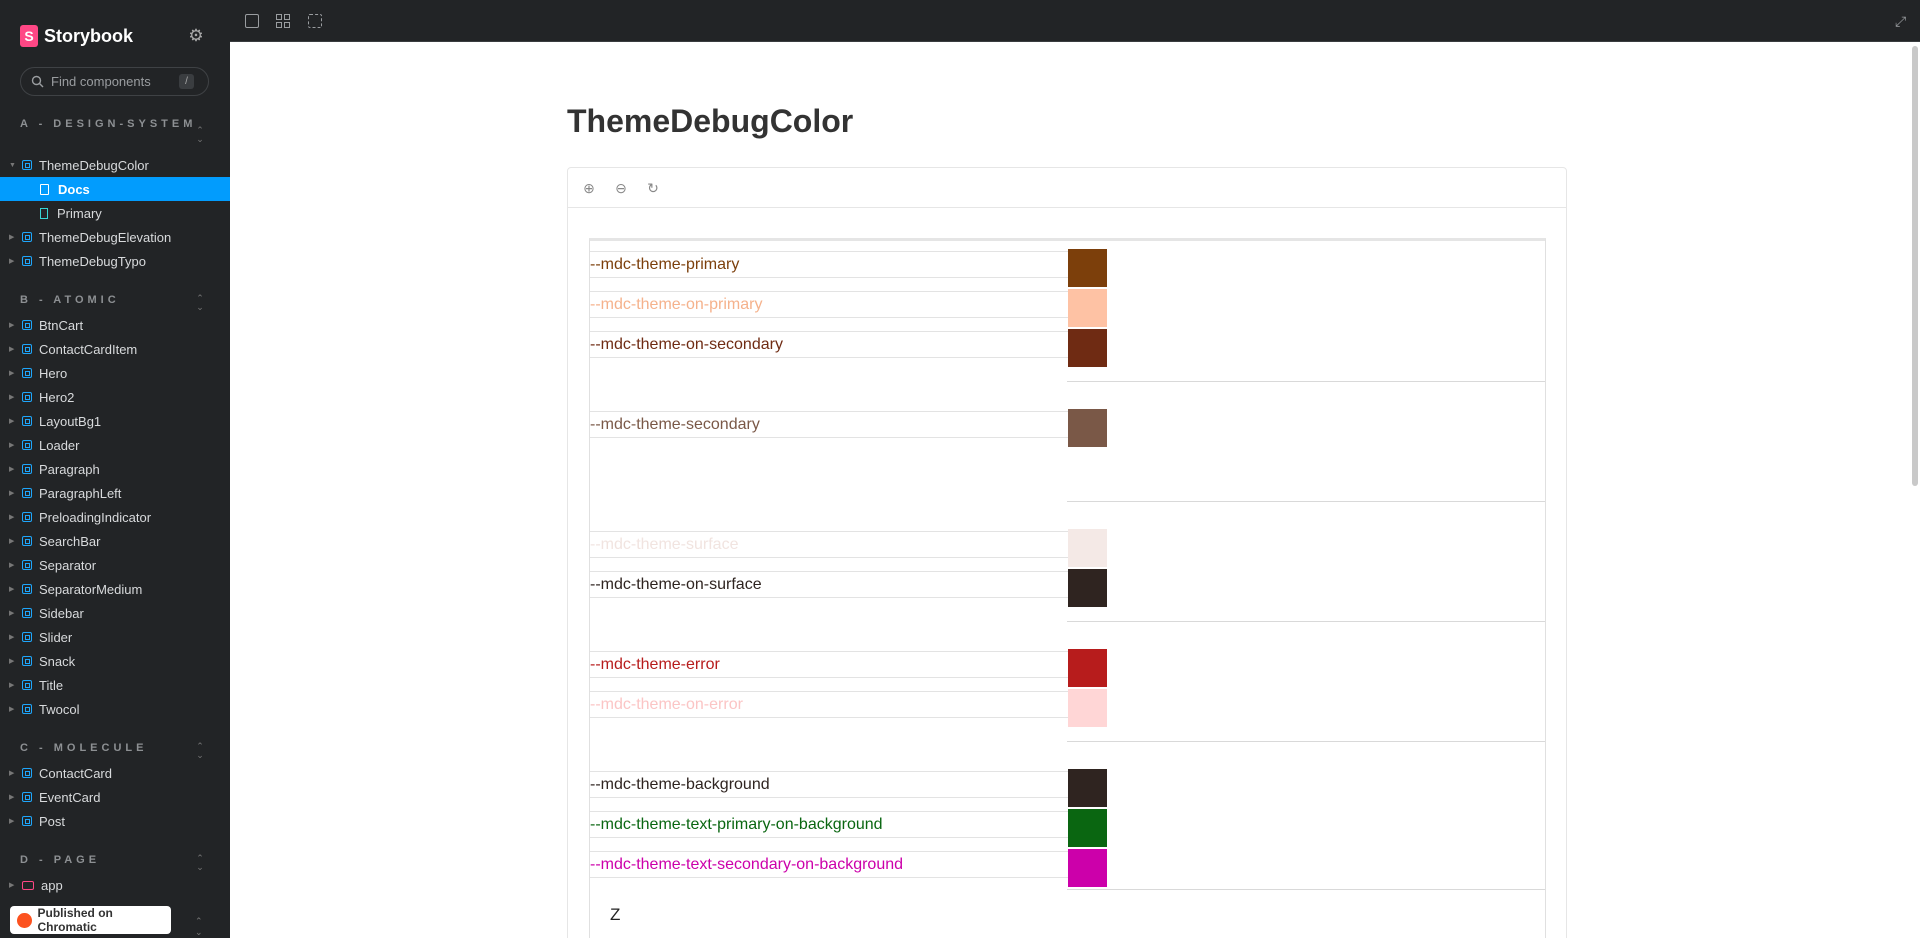  I want to click on nav-item-label: Primary, so click(79, 213).